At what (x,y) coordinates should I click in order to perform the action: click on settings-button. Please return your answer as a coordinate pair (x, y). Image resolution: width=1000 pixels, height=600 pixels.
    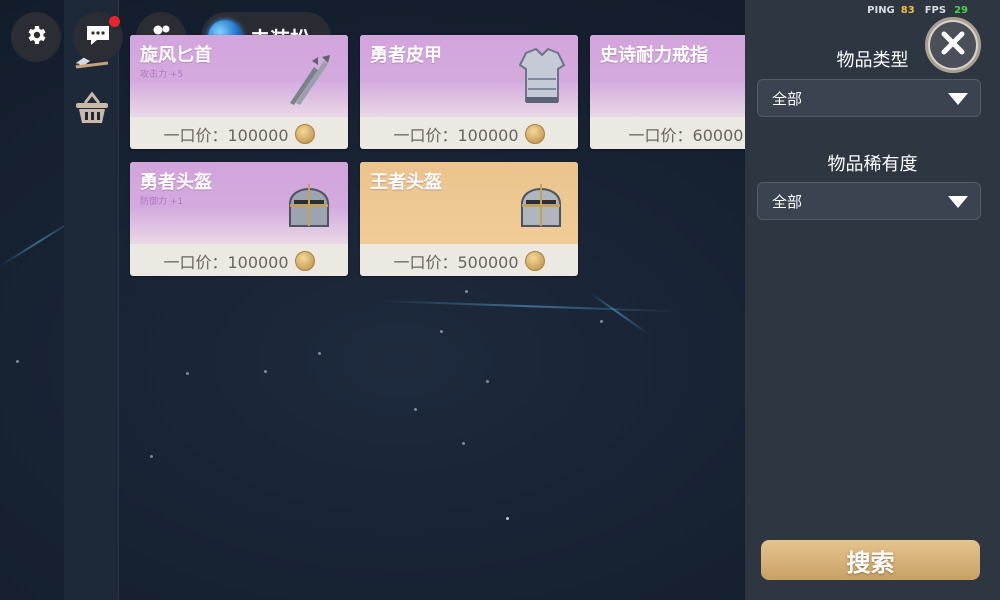
    Looking at the image, I should click on (36, 37).